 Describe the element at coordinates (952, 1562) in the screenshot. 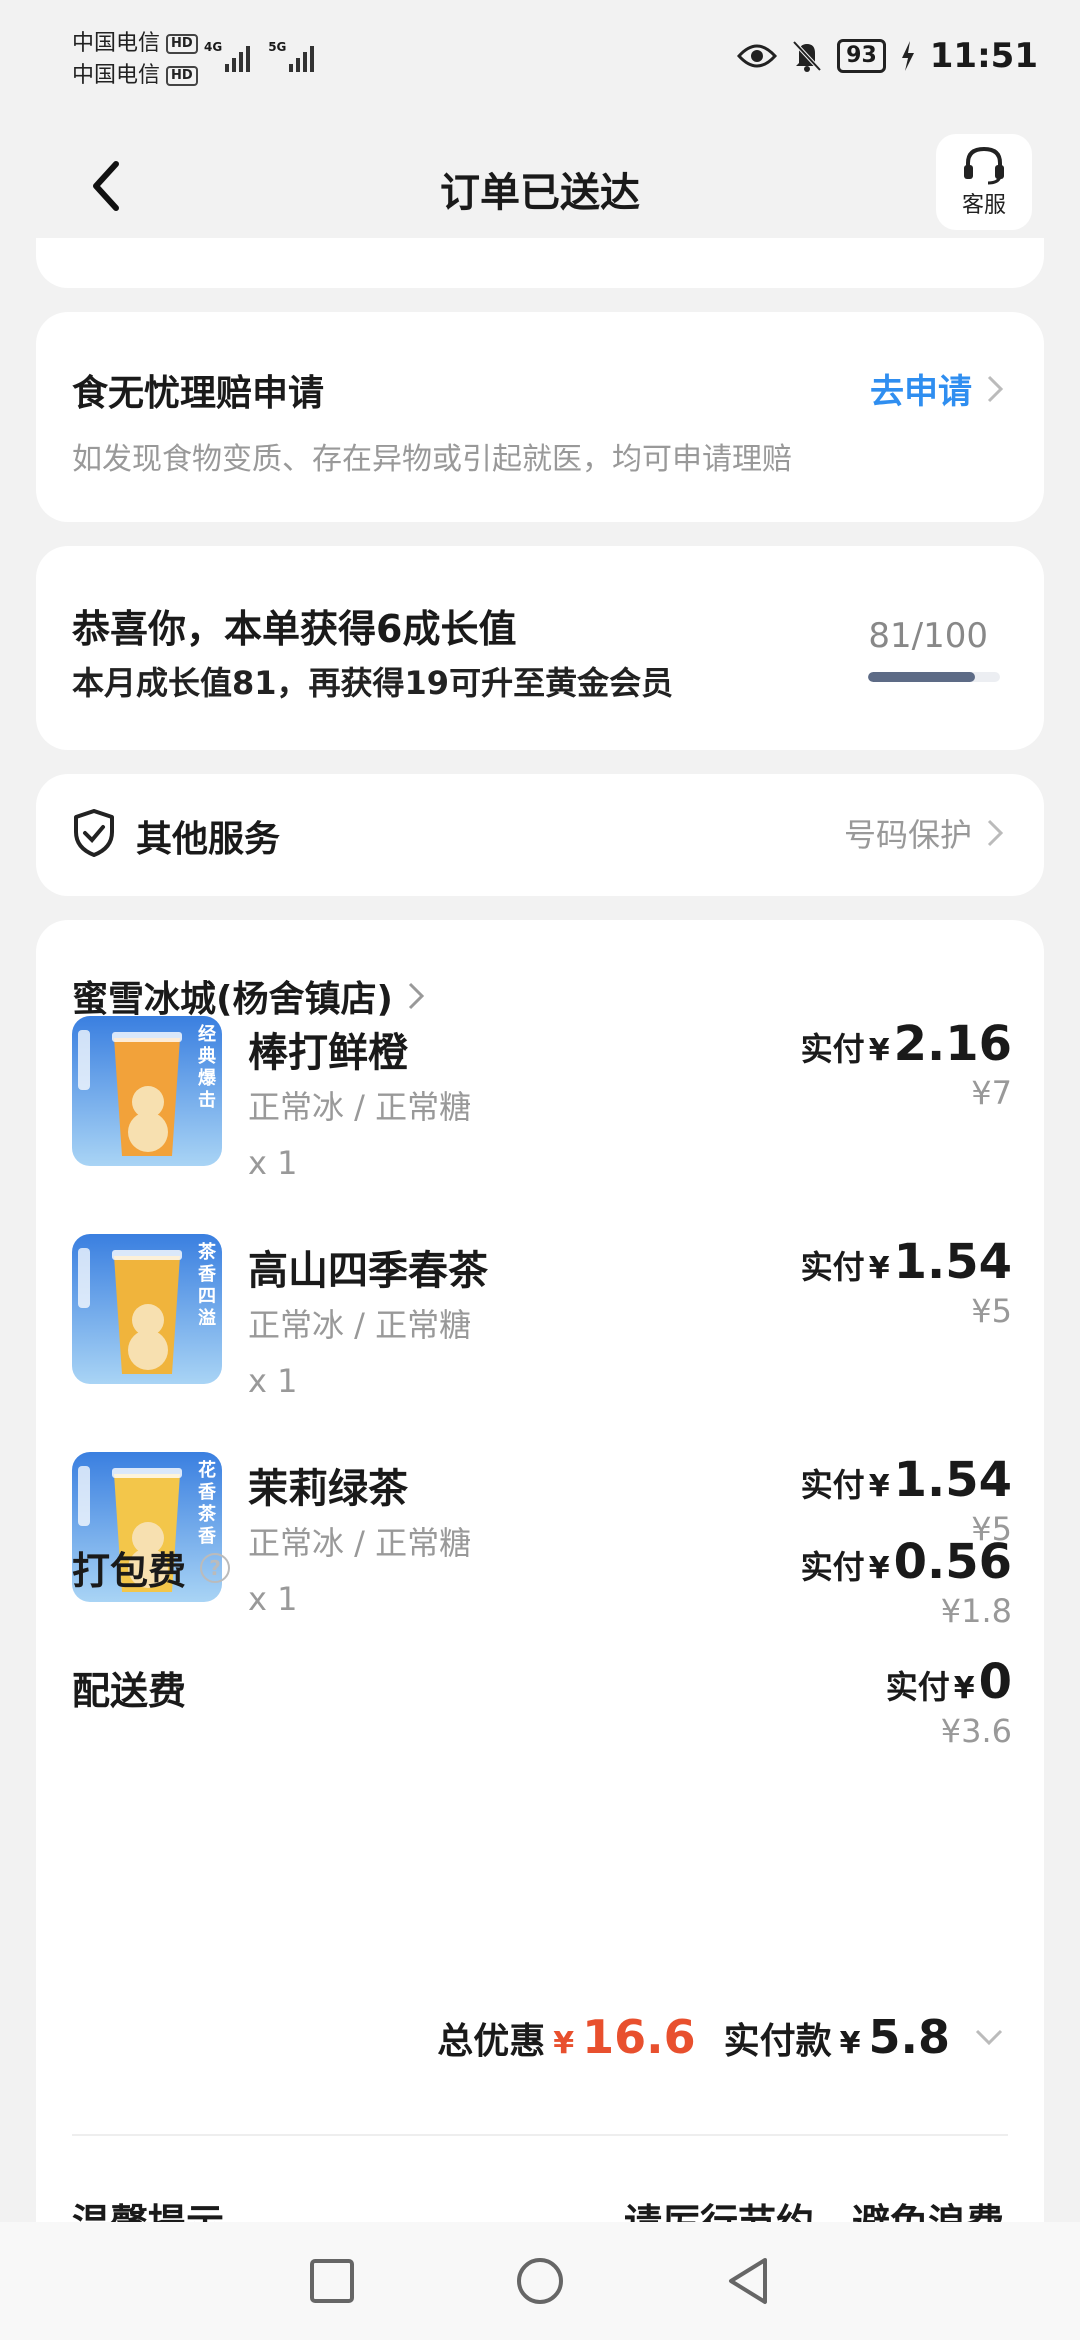

I see `paid-amount: 0.56` at that location.